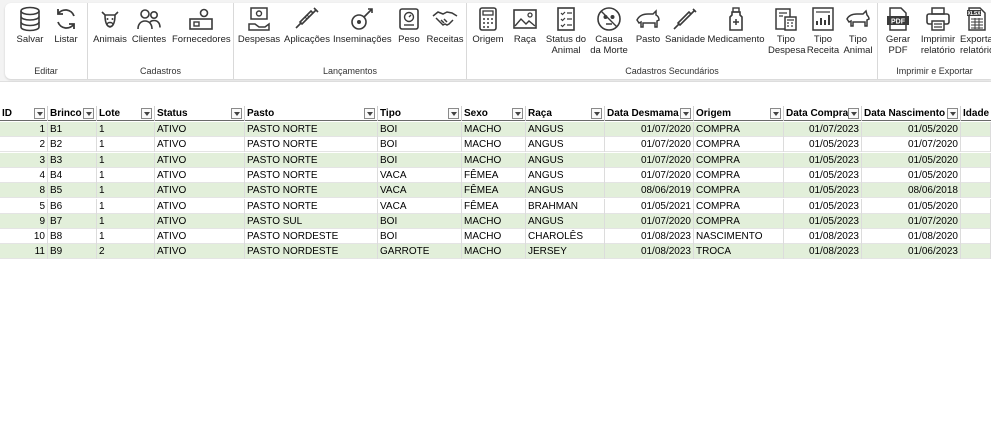  I want to click on imprimir-relatorio-button: Imprimir relatório, so click(938, 30).